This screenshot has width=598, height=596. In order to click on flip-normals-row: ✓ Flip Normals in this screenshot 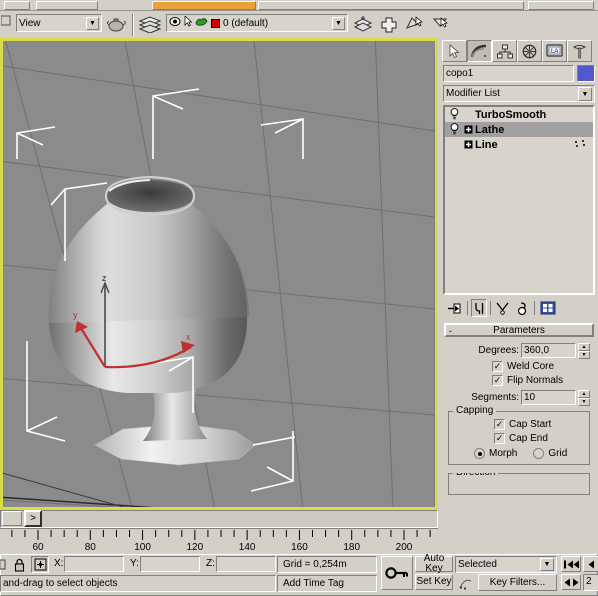, I will do `click(519, 380)`.